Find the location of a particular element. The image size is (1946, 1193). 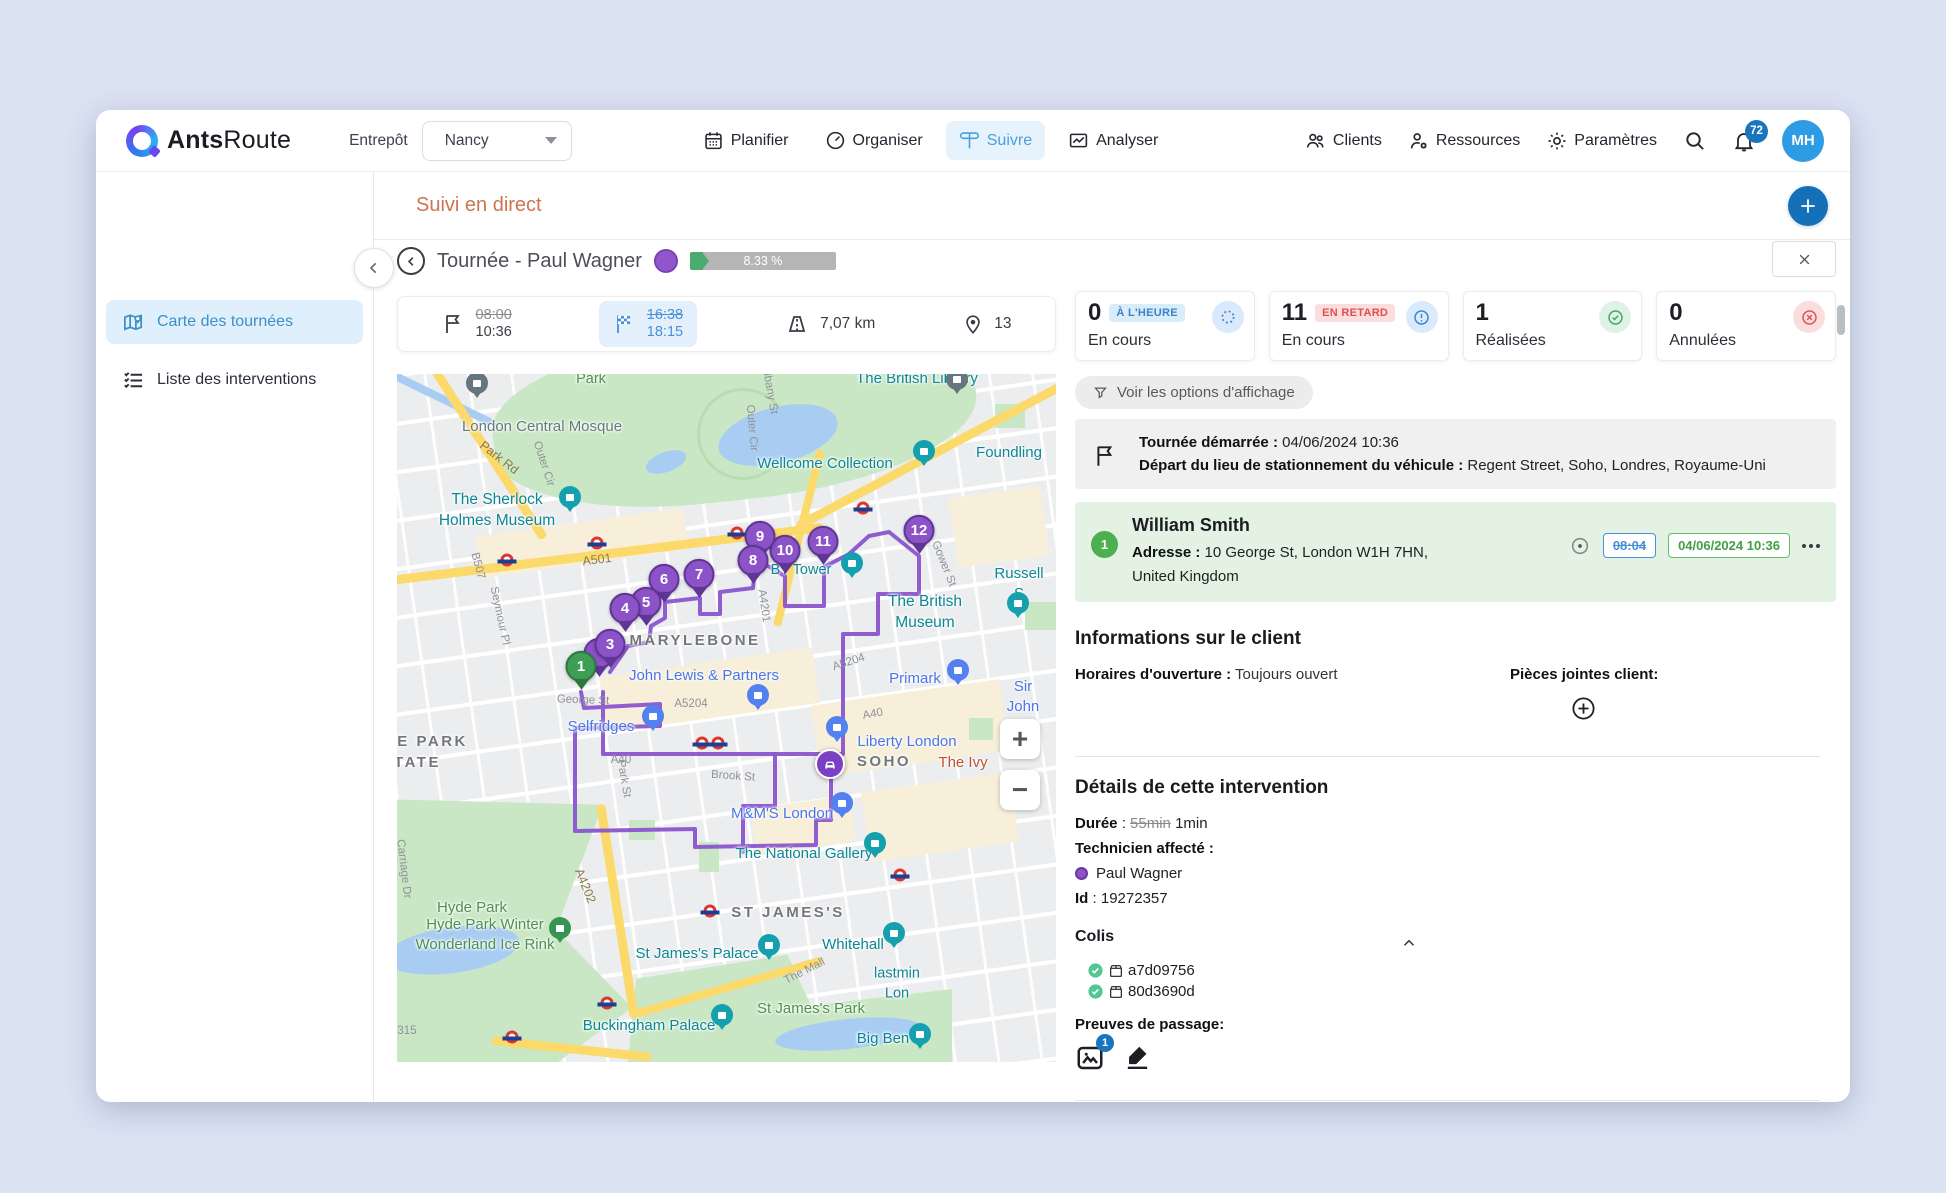

map-marker-3: 3 is located at coordinates (610, 644).